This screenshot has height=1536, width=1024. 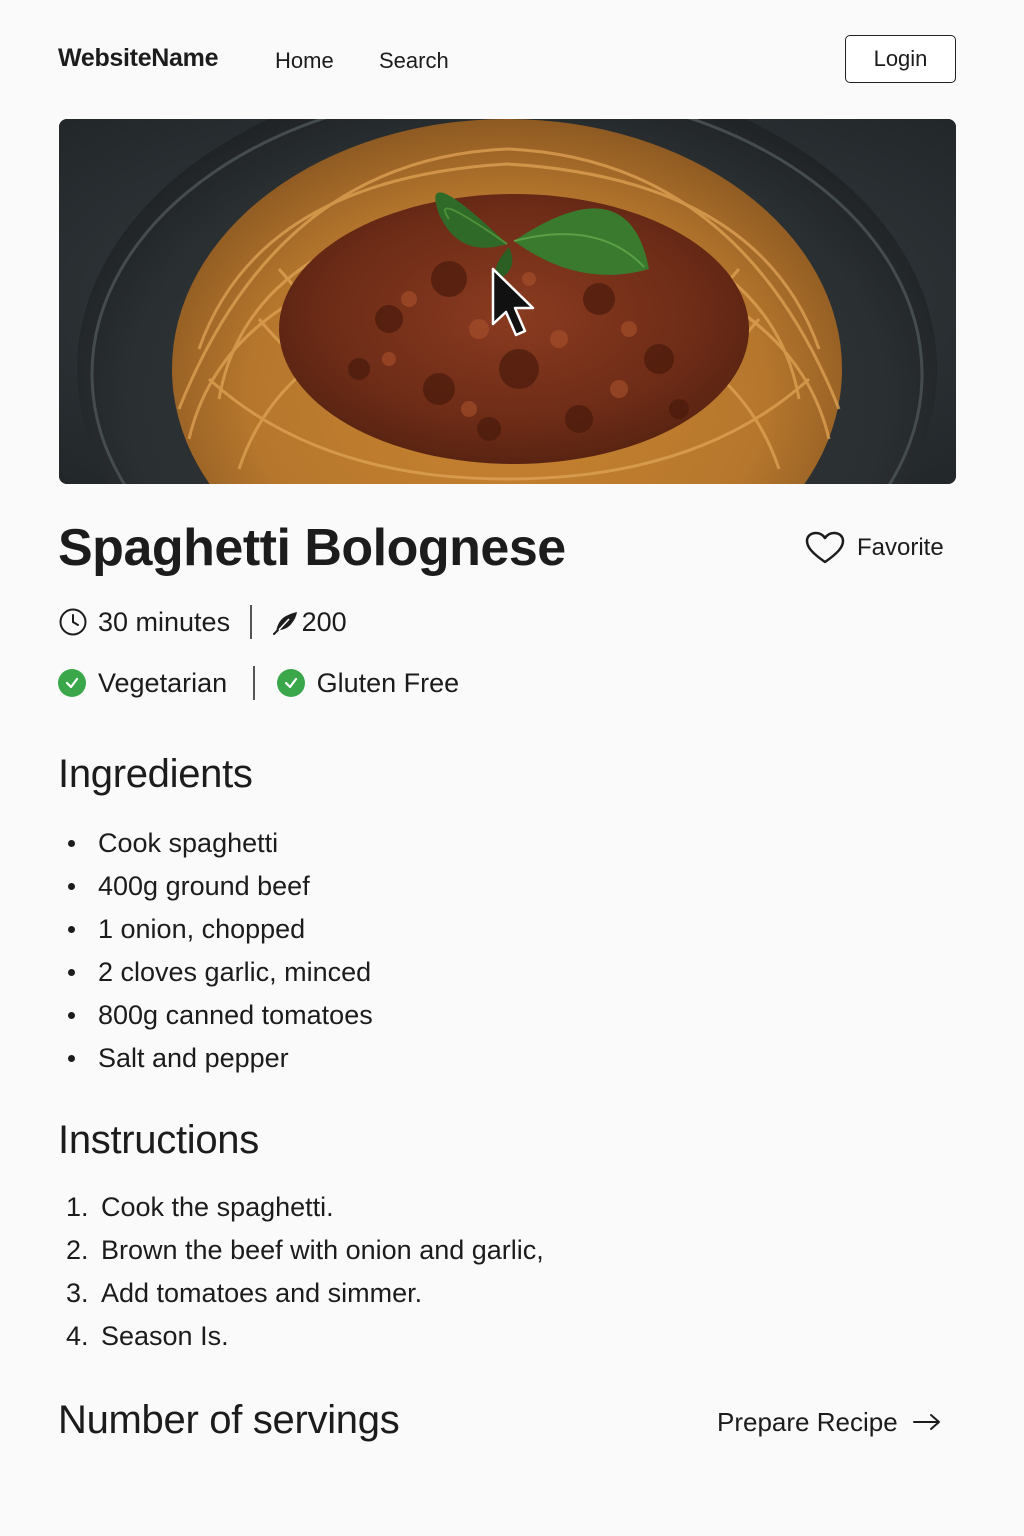 I want to click on nav-link-search: Search, so click(x=414, y=61).